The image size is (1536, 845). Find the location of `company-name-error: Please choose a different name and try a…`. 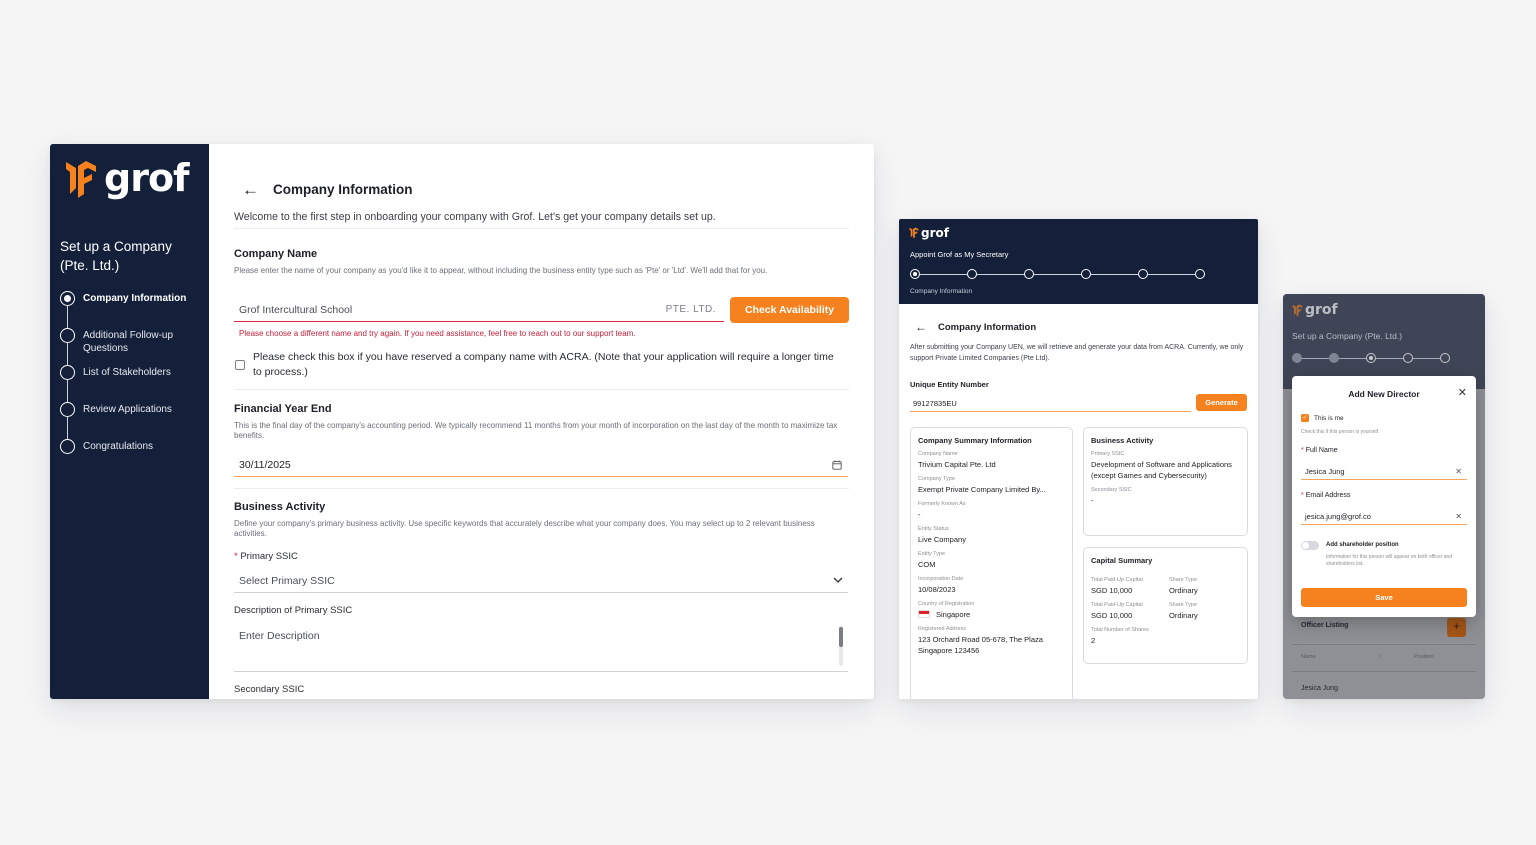

company-name-error: Please choose a different name and try a… is located at coordinates (437, 333).